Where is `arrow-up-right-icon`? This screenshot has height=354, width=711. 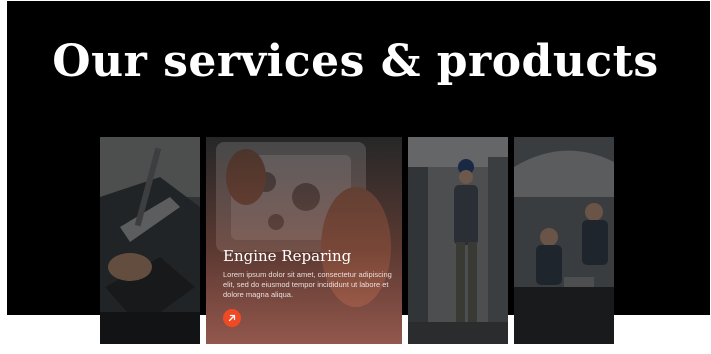
arrow-up-right-icon is located at coordinates (232, 318).